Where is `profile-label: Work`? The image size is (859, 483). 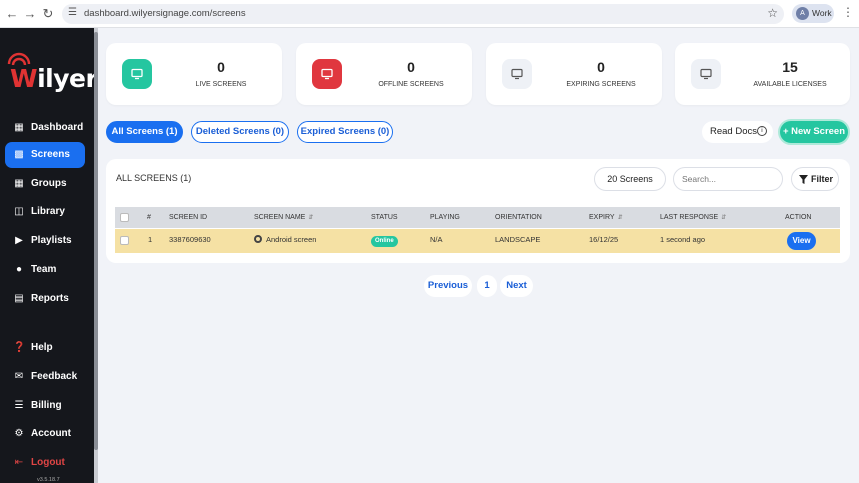 profile-label: Work is located at coordinates (822, 13).